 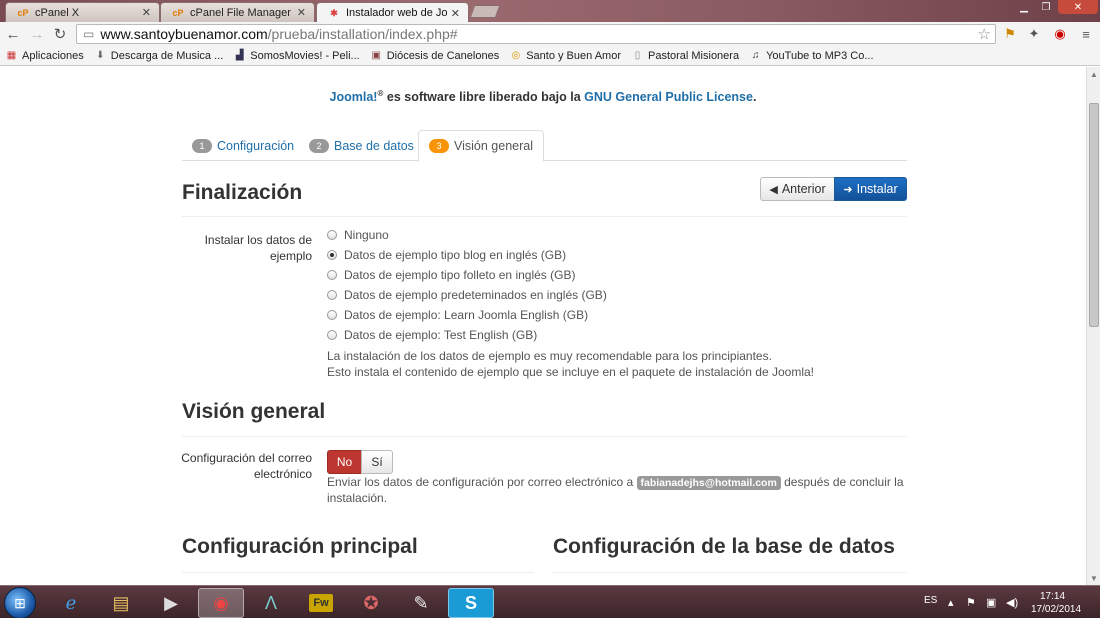 What do you see at coordinates (246, 466) in the screenshot?
I see `email-config-label: Configuración del correo electrónico` at bounding box center [246, 466].